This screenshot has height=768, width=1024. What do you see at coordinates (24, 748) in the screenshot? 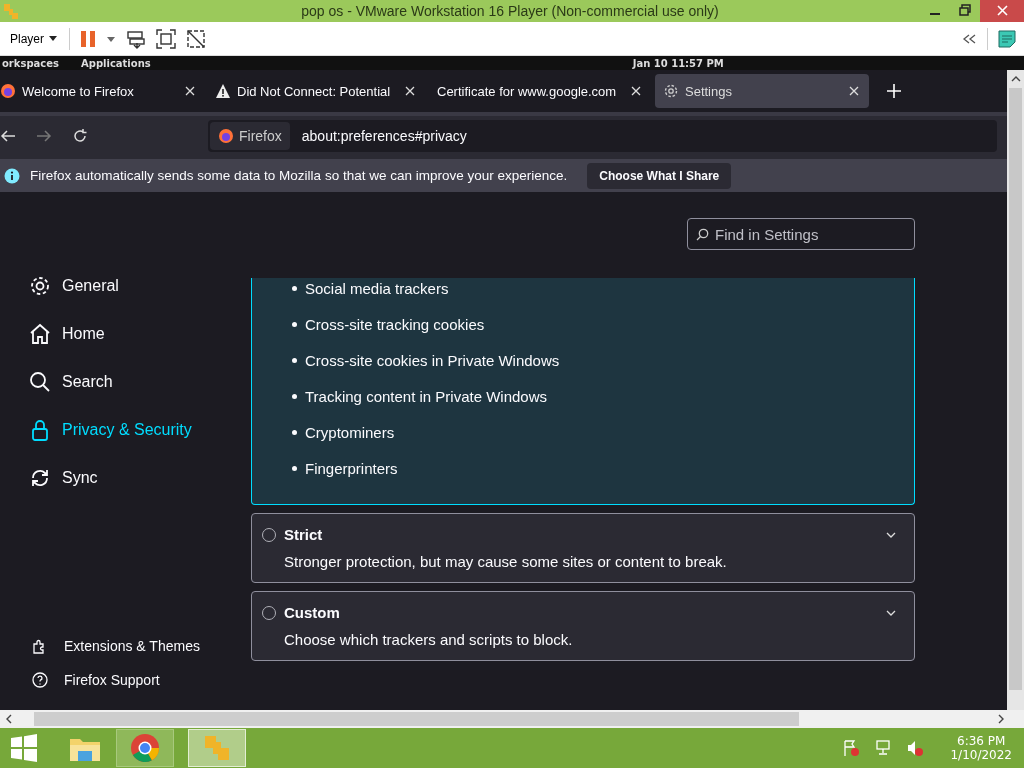
I see `windows-start-icon` at bounding box center [24, 748].